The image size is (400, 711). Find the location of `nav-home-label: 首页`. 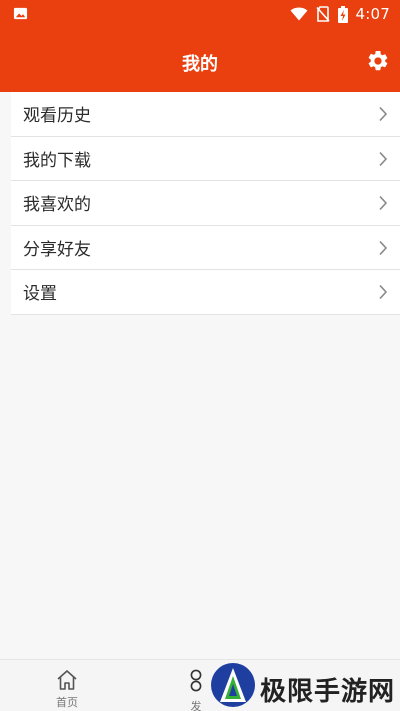

nav-home-label: 首页 is located at coordinates (67, 702).